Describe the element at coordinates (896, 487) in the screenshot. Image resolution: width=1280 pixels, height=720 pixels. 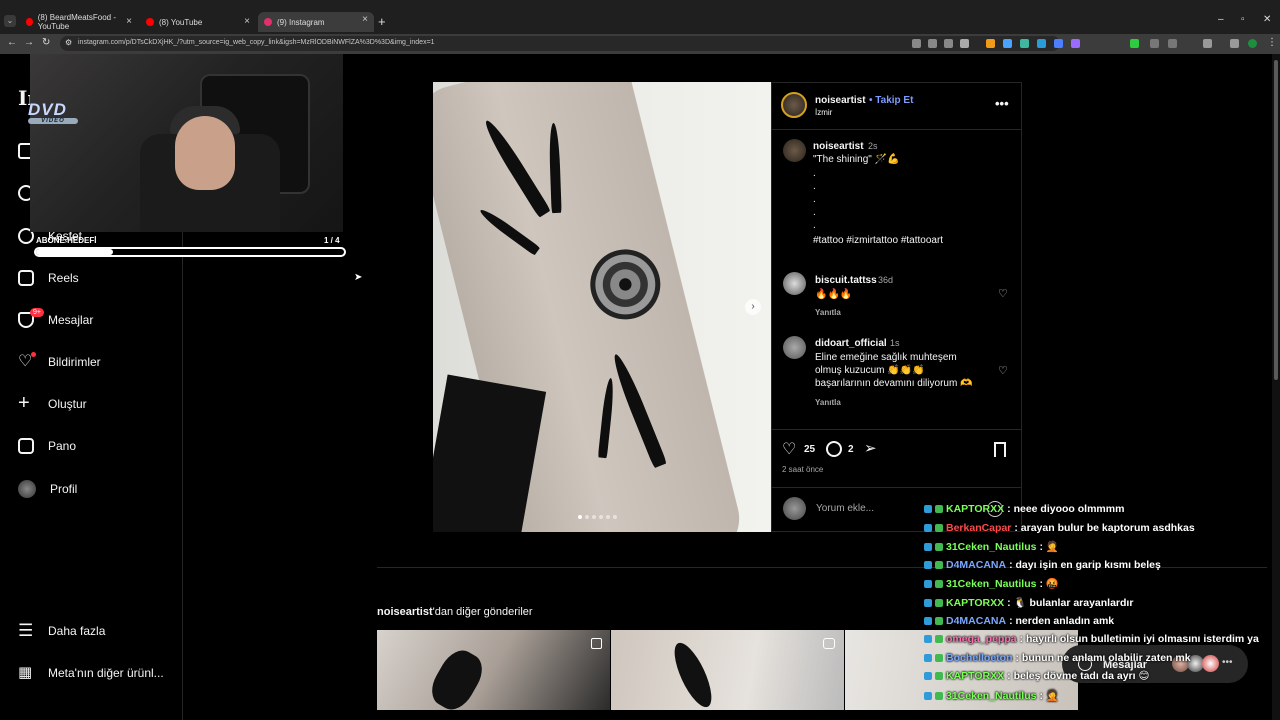
I see `comment-input-divider` at that location.